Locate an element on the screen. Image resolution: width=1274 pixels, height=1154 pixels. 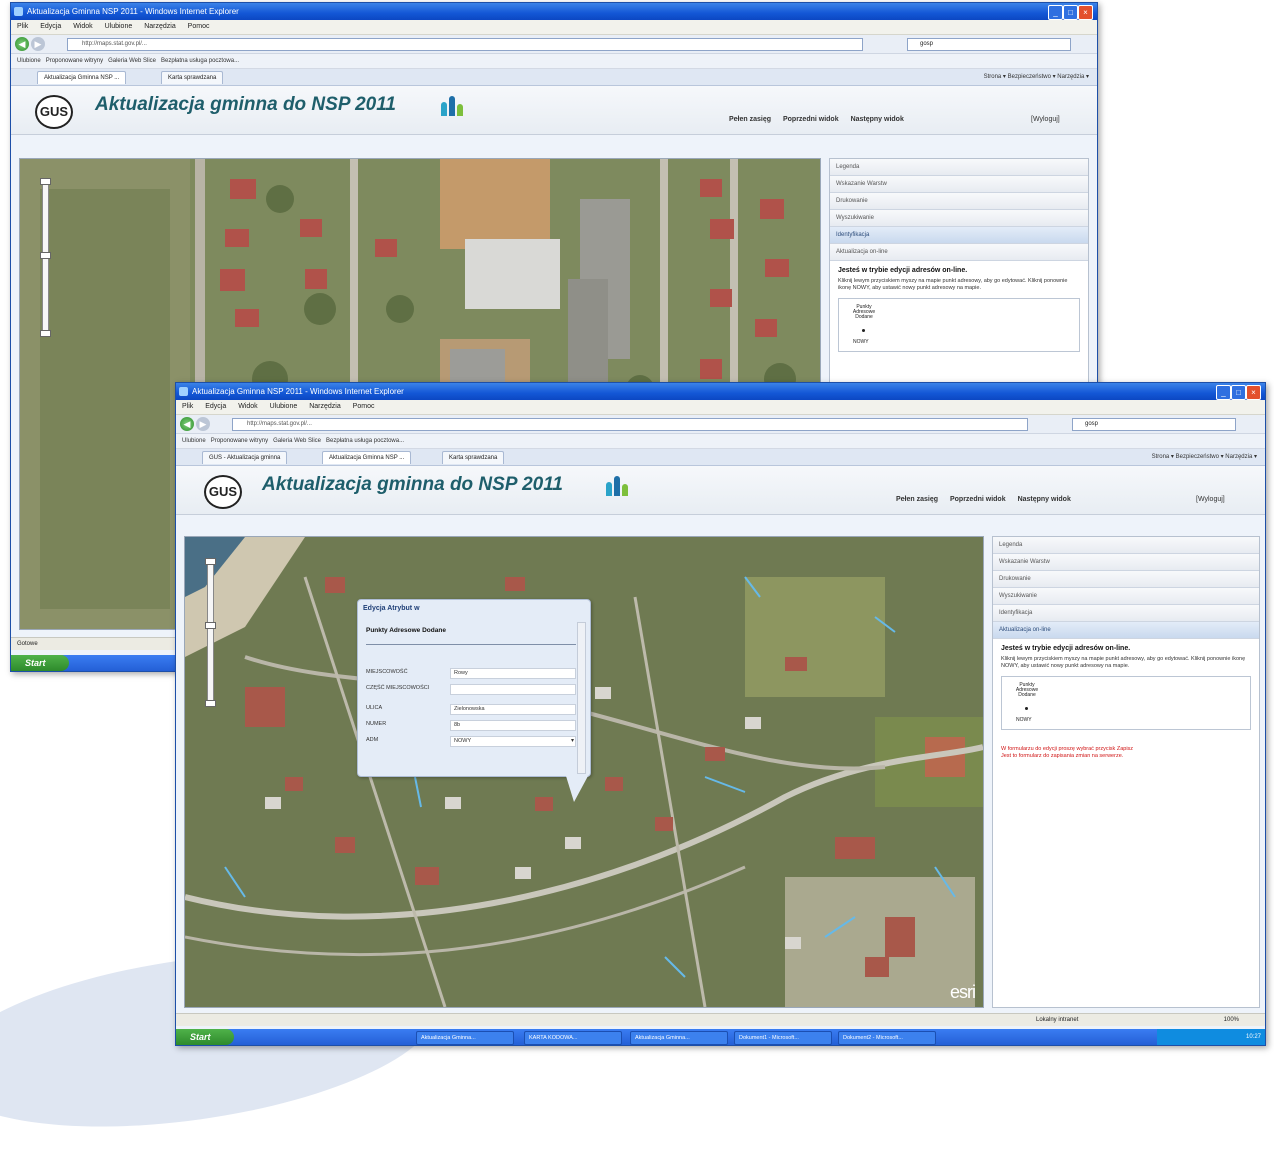
adm-select: NOWY is located at coordinates (513, 741).